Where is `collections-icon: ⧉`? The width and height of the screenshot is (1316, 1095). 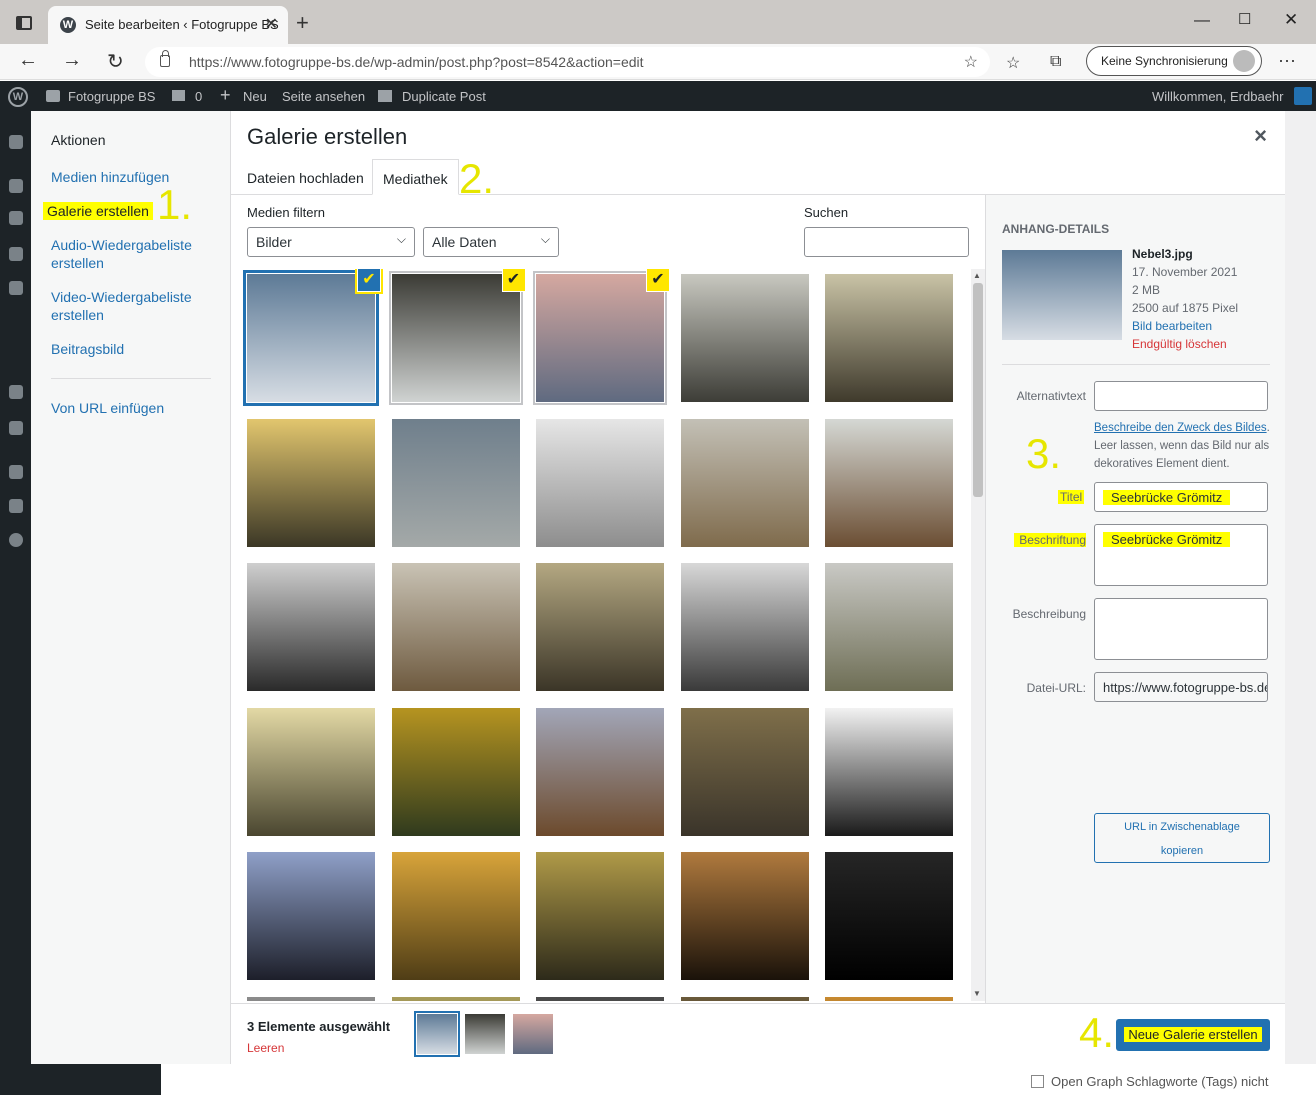
collections-icon: ⧉ is located at coordinates (1055, 62).